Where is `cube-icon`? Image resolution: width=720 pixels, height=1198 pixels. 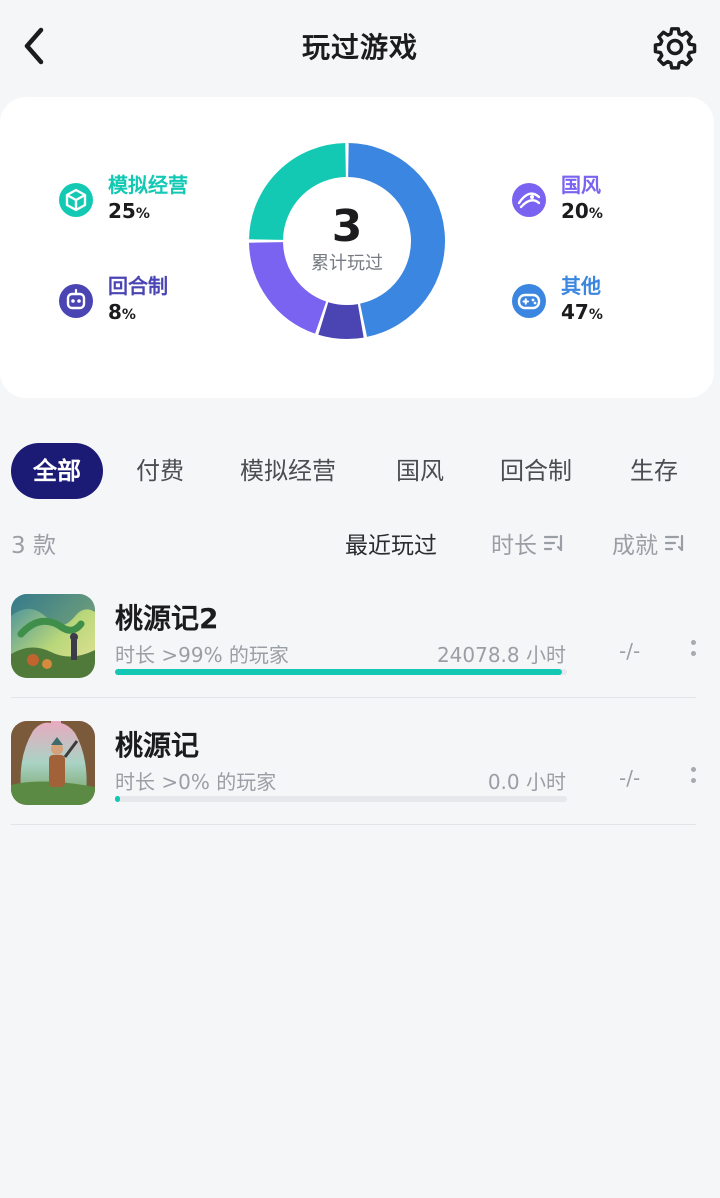 cube-icon is located at coordinates (76, 199).